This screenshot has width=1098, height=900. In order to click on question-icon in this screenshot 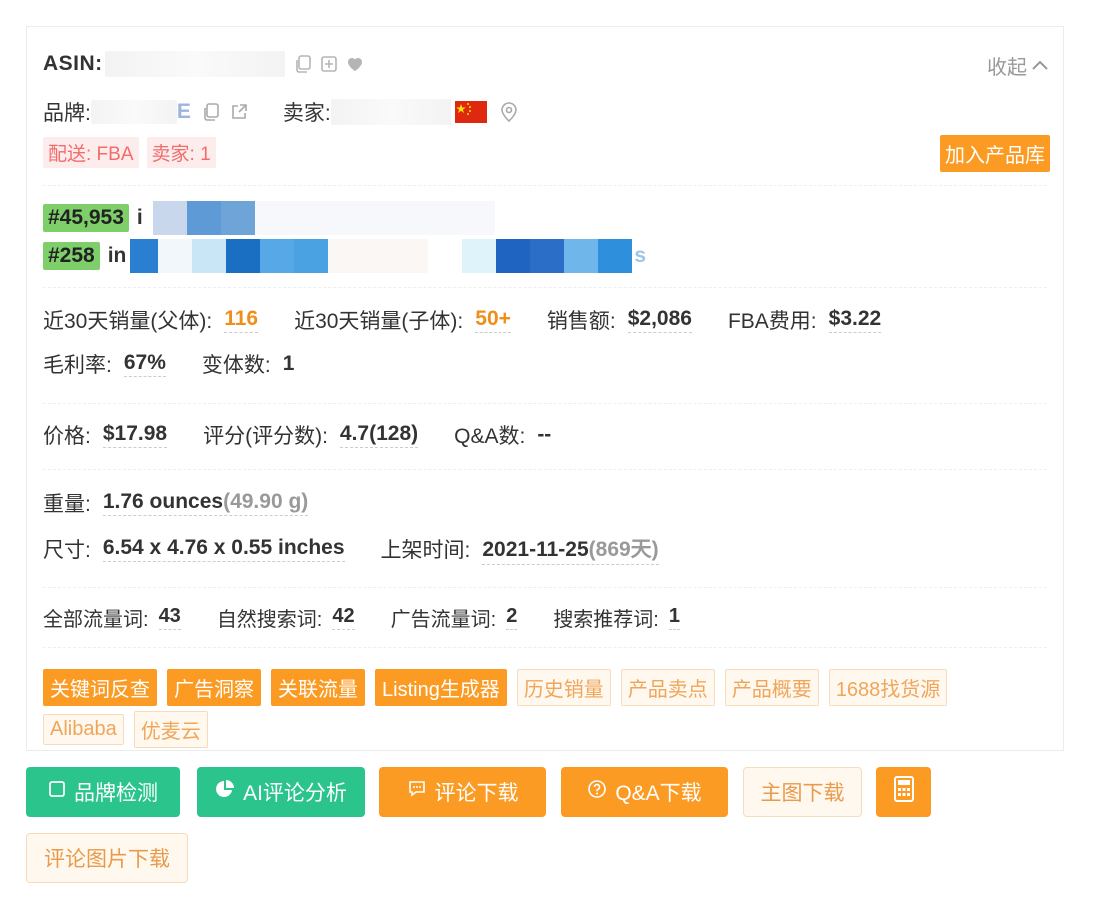, I will do `click(597, 792)`.